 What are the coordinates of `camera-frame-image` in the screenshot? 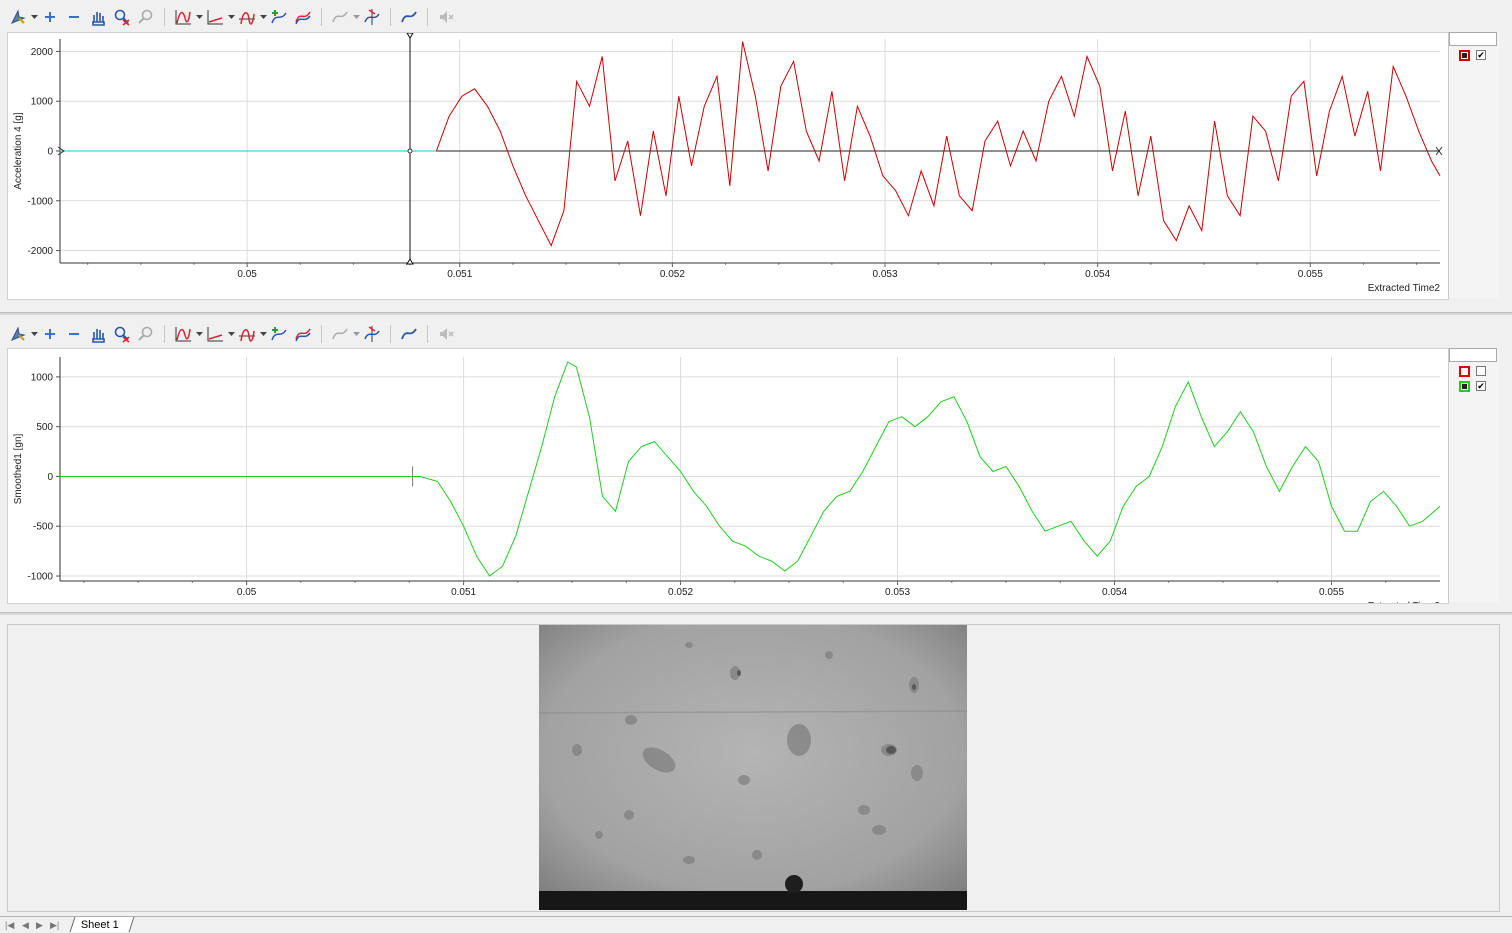 It's located at (753, 767).